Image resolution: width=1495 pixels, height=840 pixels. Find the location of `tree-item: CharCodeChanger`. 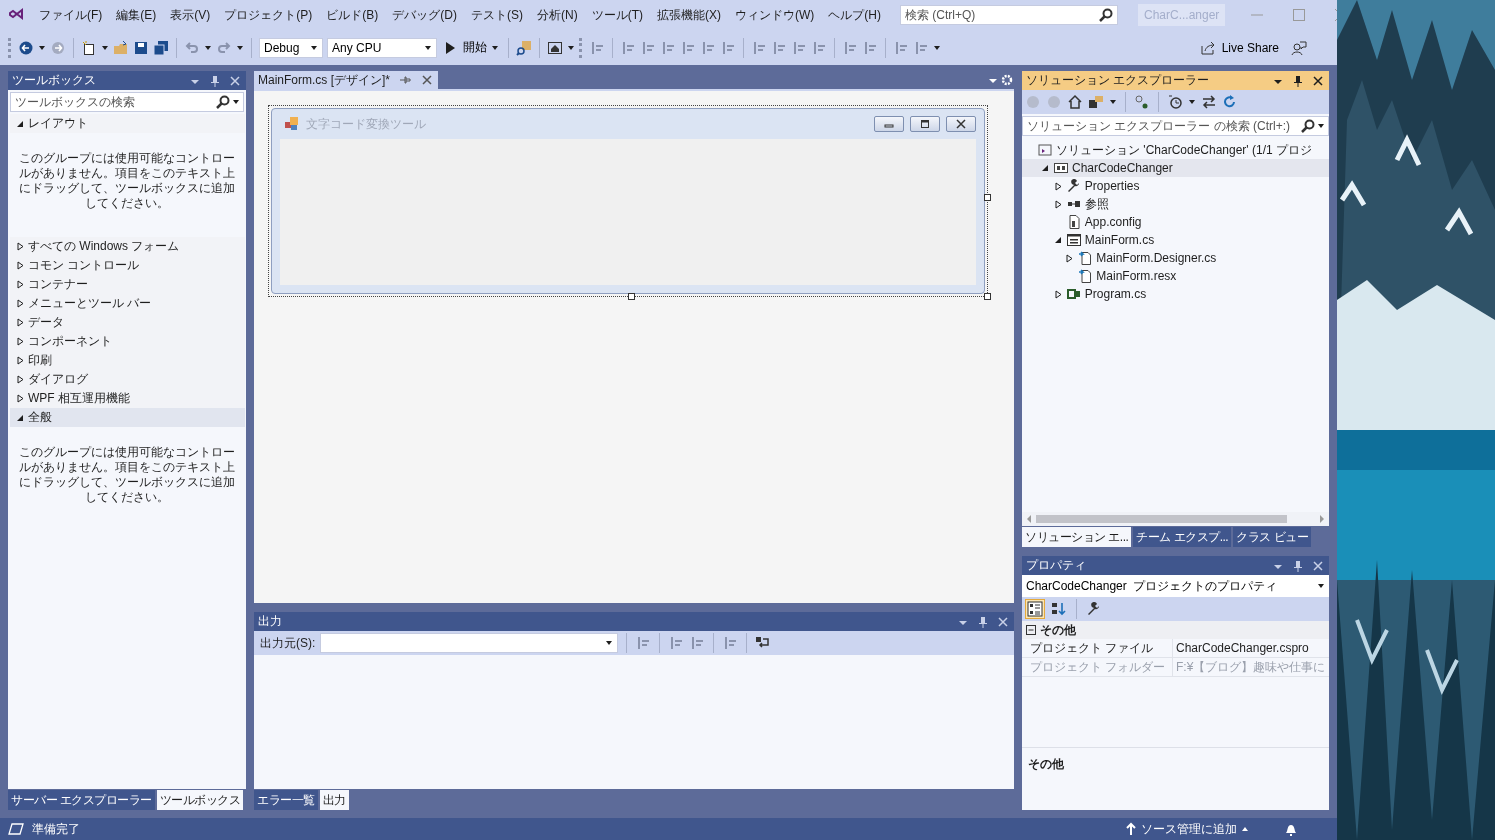

tree-item: CharCodeChanger is located at coordinates (1175, 168).